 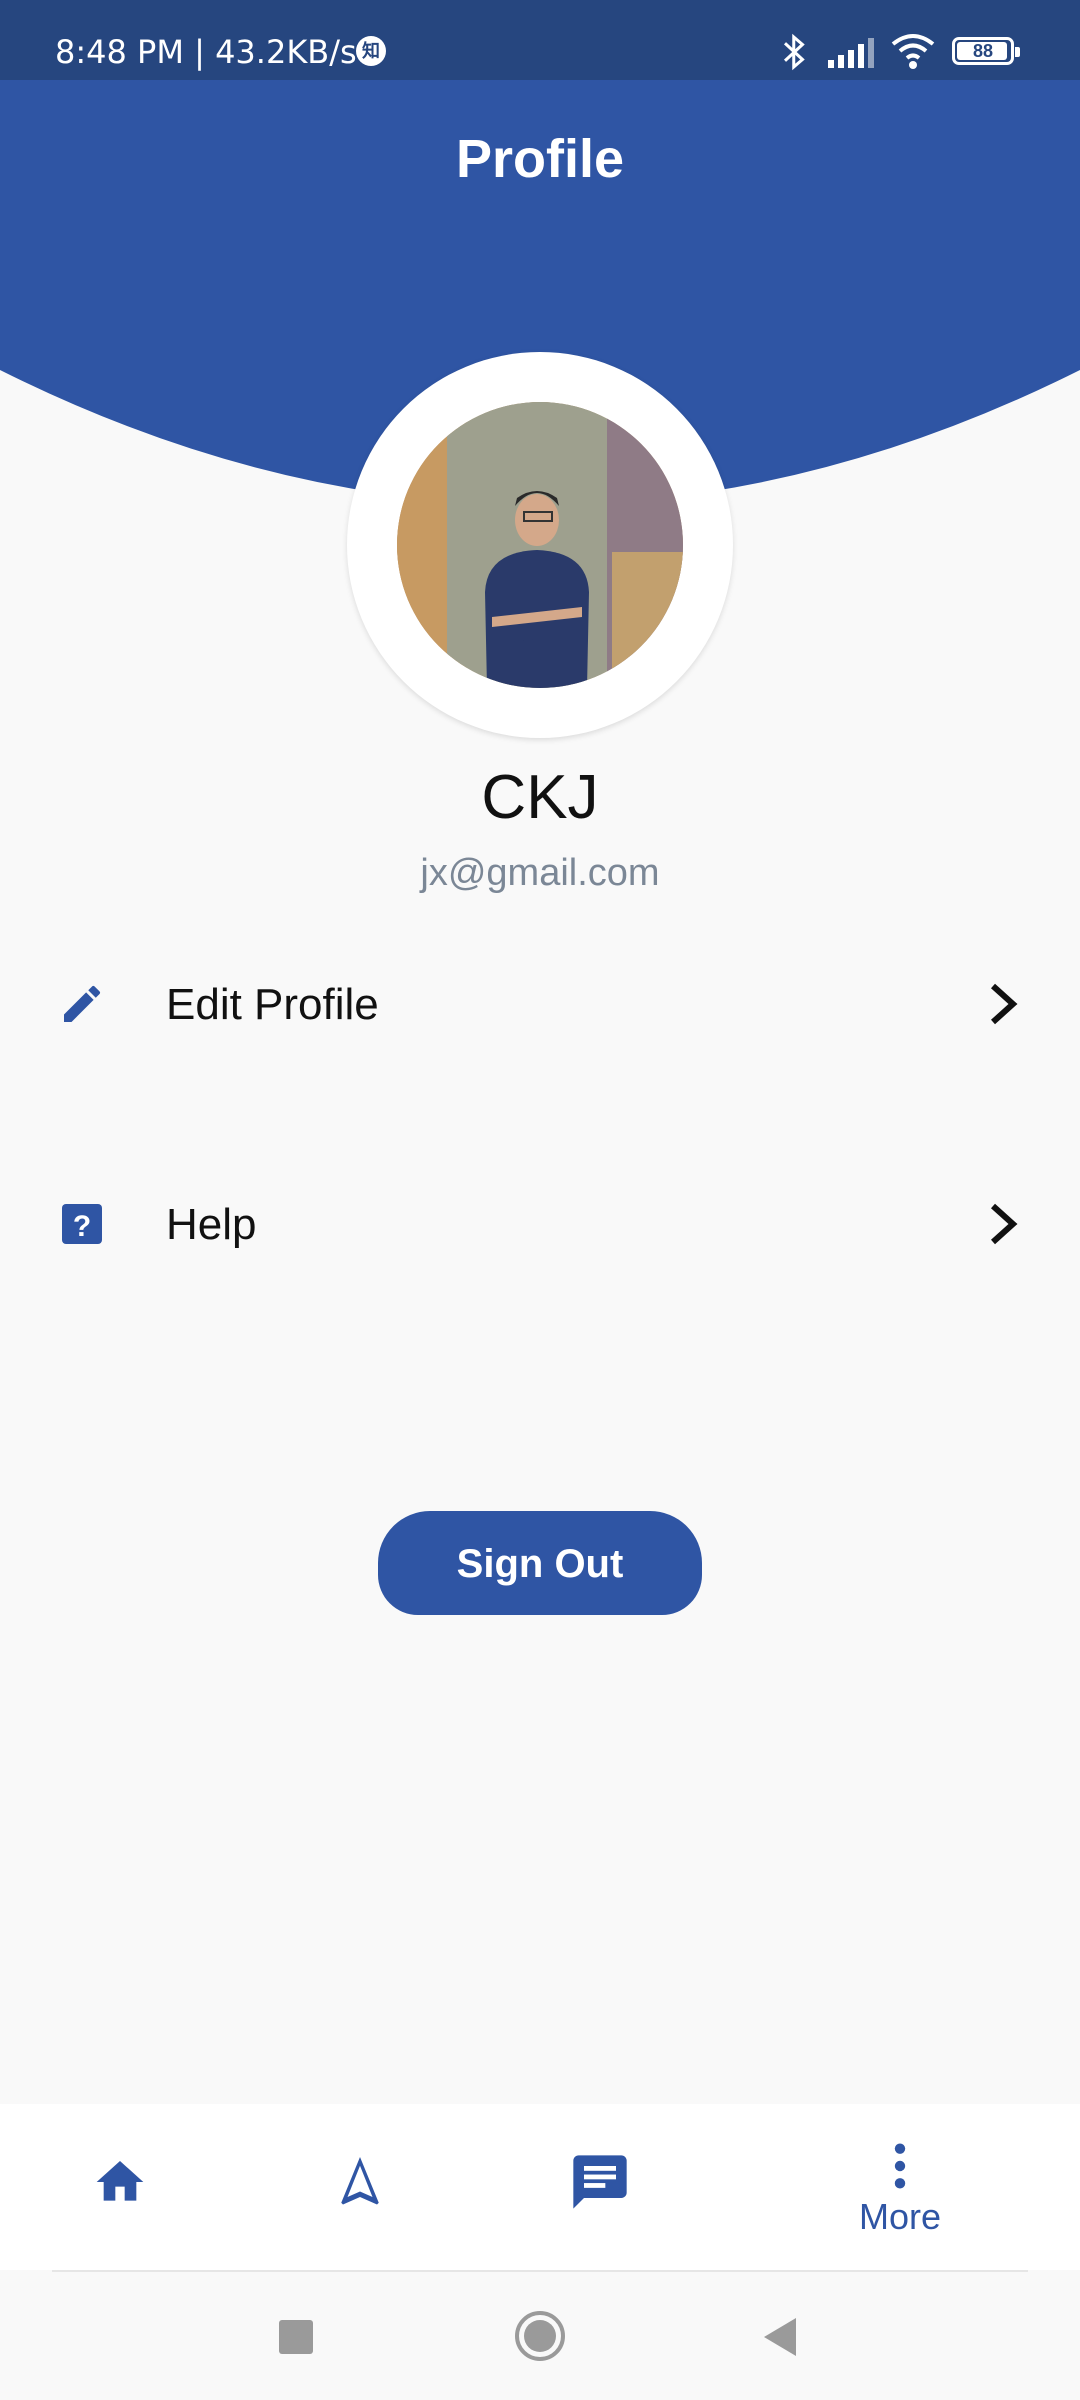 I want to click on status-time: 8:48 PM | 43.2KB/s, so click(x=206, y=52).